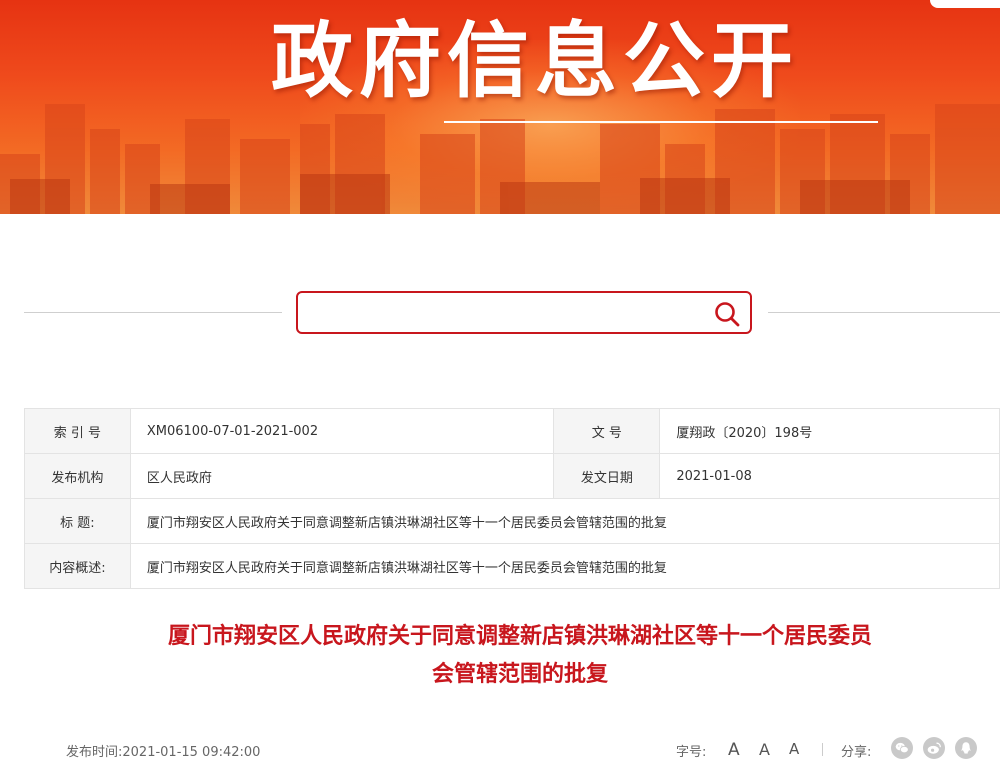 Image resolution: width=1000 pixels, height=777 pixels. Describe the element at coordinates (965, 4) in the screenshot. I see `banner-corner-mark` at that location.